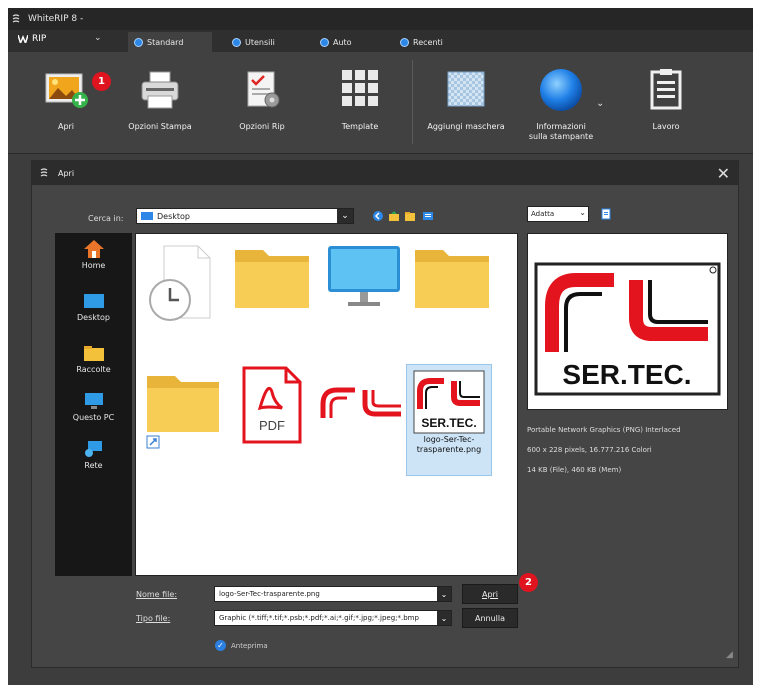 The height and width of the screenshot is (686, 761). What do you see at coordinates (404, 42) in the screenshot?
I see `recent-icon` at bounding box center [404, 42].